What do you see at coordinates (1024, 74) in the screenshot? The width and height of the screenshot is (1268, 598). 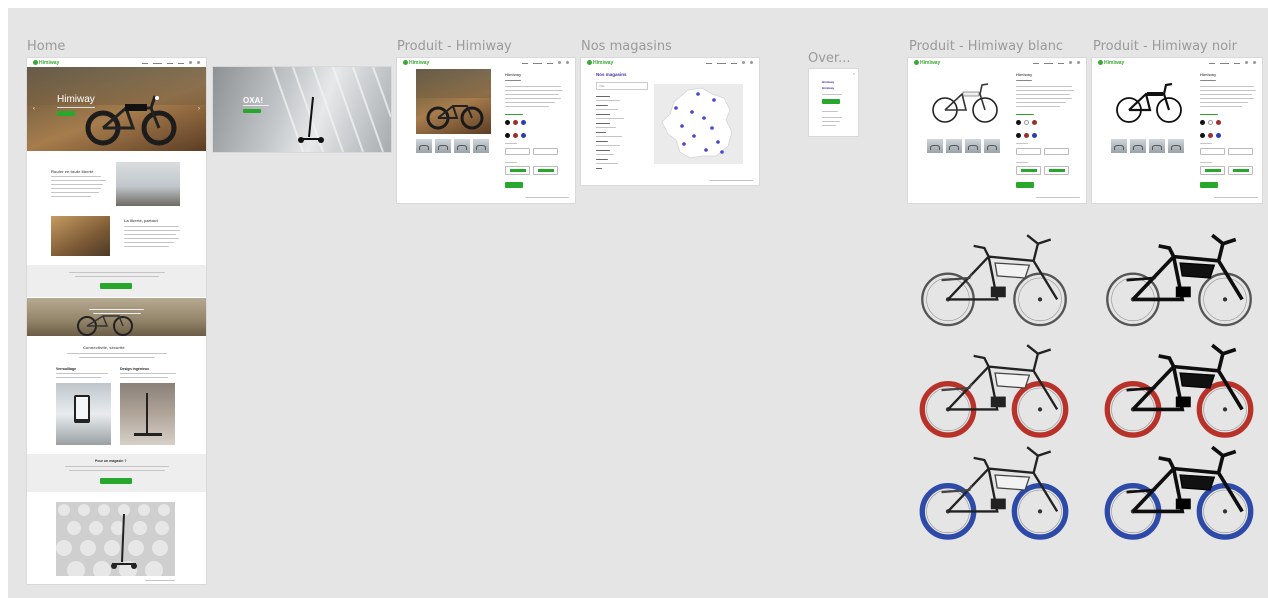 I see `product-title: Himiway` at bounding box center [1024, 74].